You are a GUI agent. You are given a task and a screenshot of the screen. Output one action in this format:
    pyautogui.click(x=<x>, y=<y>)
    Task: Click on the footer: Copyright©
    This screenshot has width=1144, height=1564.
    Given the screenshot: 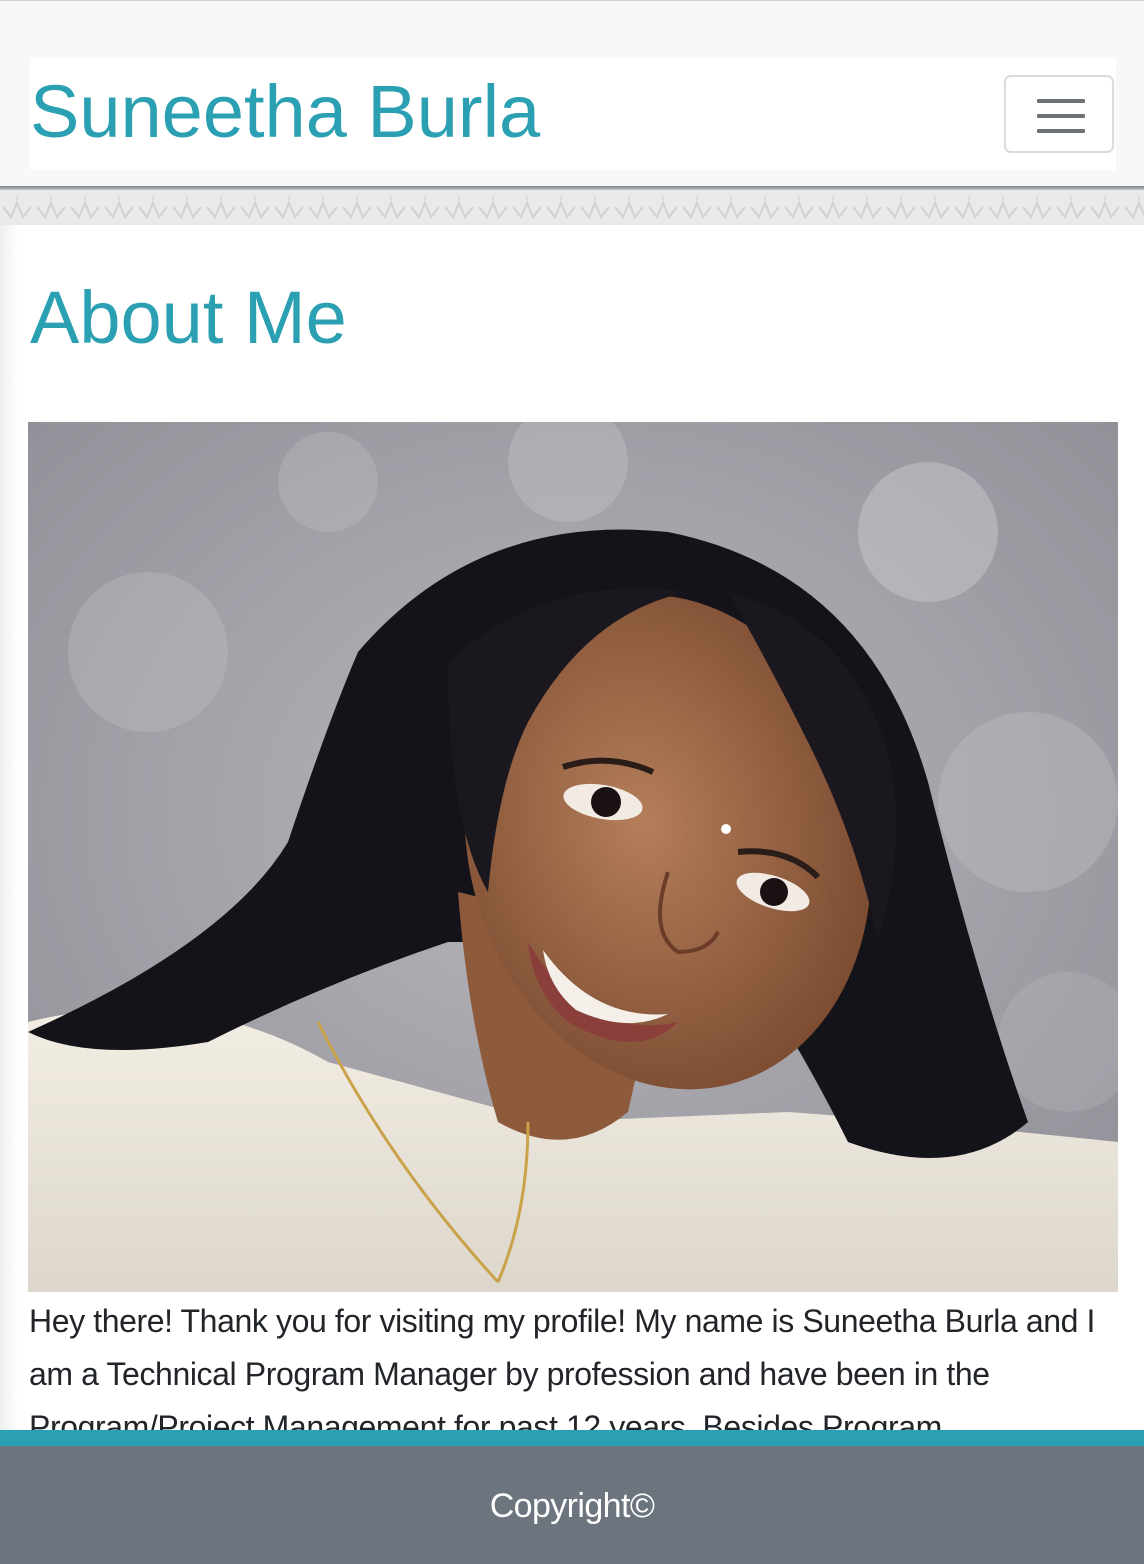 What is the action you would take?
    pyautogui.click(x=572, y=1505)
    